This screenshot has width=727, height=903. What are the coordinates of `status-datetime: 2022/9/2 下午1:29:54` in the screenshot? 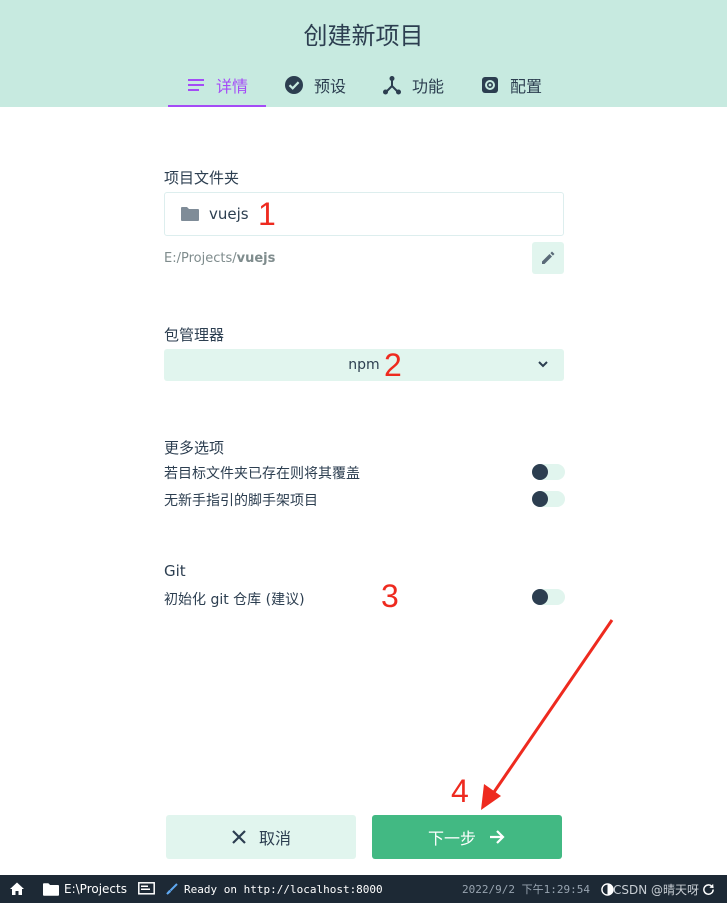 It's located at (526, 889).